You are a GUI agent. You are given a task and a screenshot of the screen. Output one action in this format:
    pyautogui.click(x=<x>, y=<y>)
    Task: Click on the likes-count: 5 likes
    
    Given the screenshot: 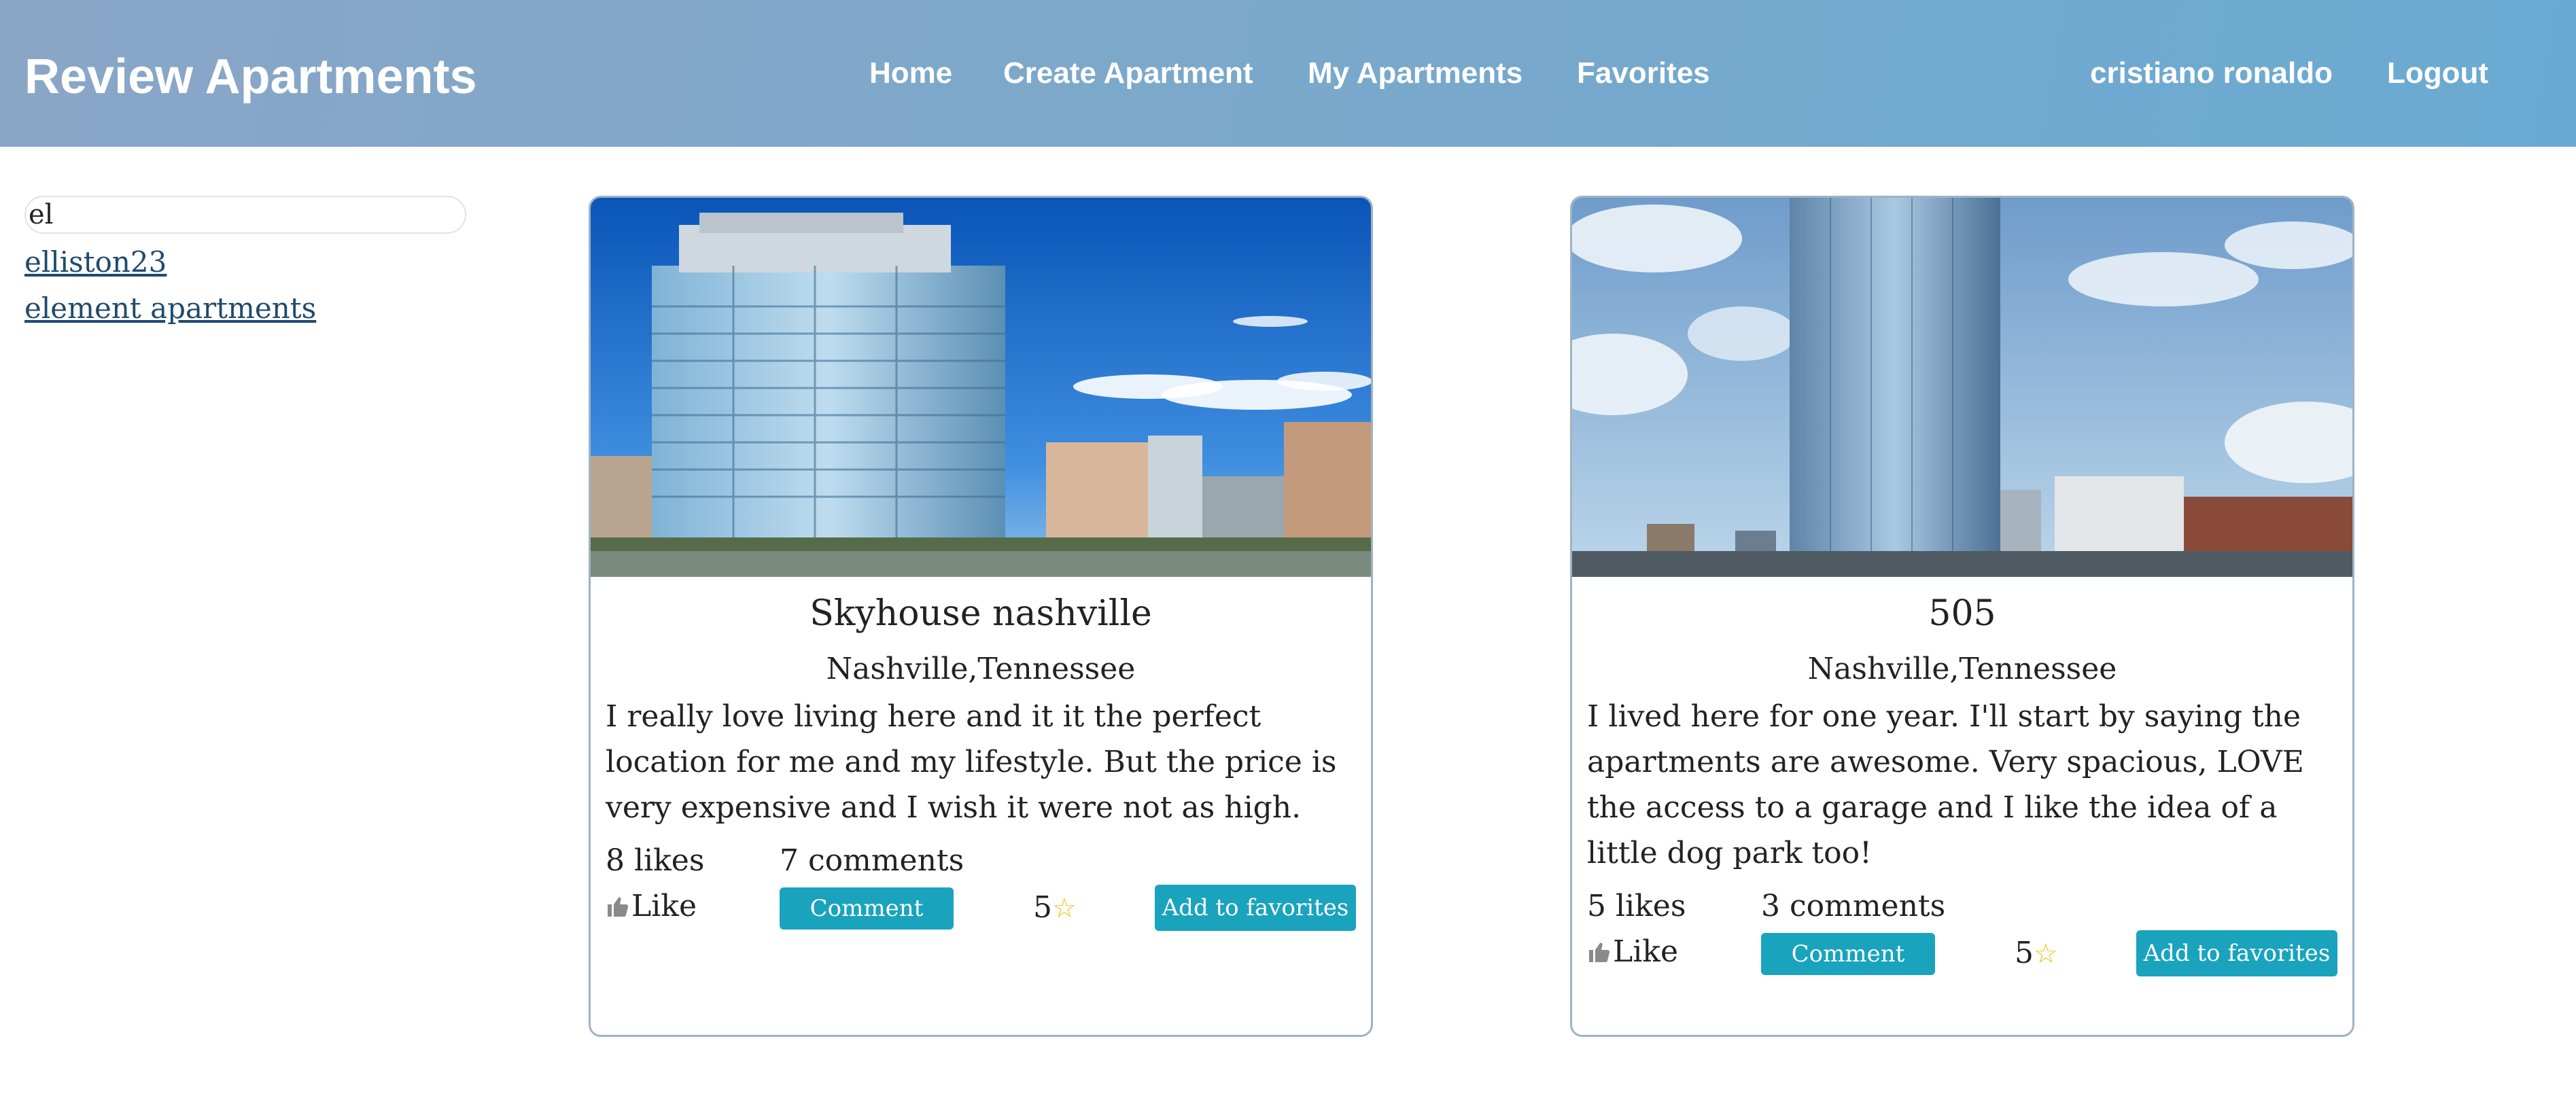 What is the action you would take?
    pyautogui.click(x=1636, y=906)
    